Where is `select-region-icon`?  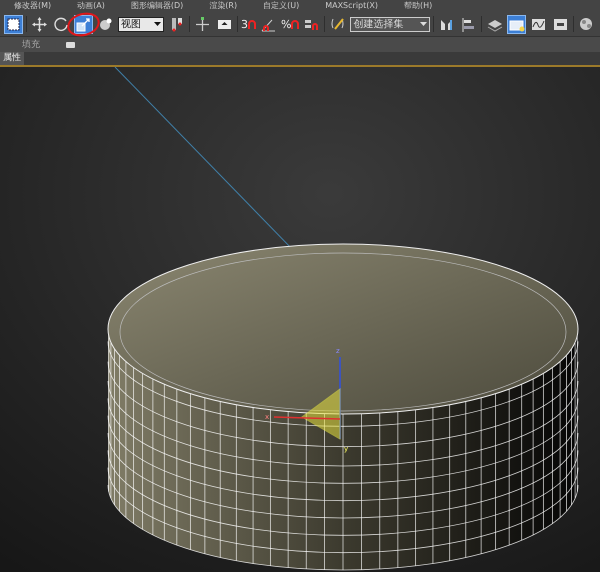
select-region-icon is located at coordinates (13, 24).